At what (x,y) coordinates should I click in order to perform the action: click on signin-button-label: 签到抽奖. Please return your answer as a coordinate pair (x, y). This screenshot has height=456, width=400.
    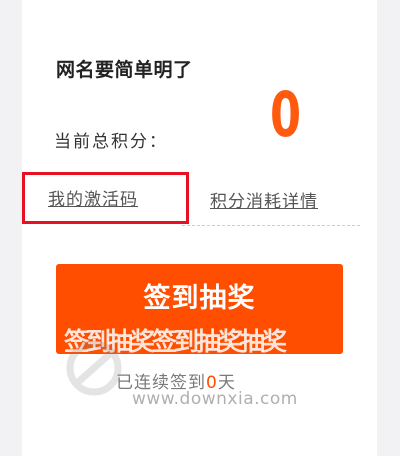
    Looking at the image, I should click on (199, 298).